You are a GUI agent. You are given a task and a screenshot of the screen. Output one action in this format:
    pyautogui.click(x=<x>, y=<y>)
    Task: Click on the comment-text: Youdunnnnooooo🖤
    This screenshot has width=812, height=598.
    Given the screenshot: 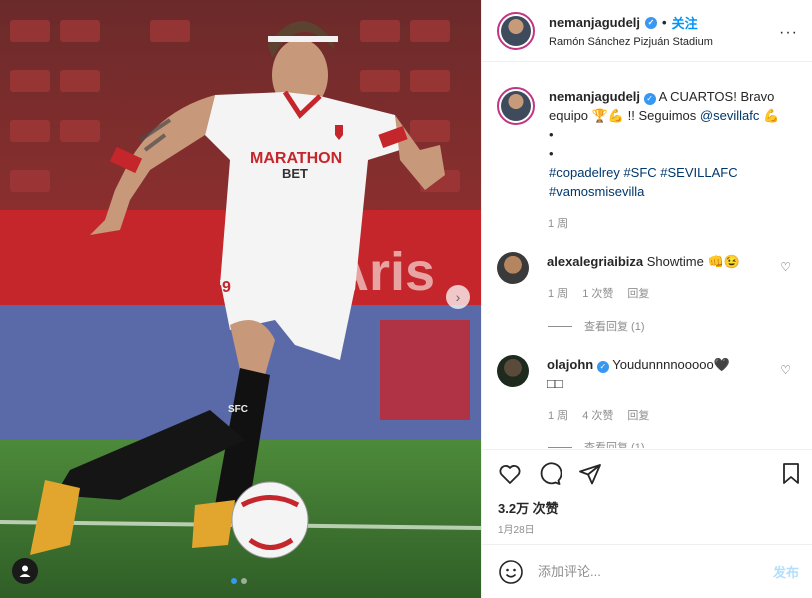 What is the action you would take?
    pyautogui.click(x=671, y=364)
    